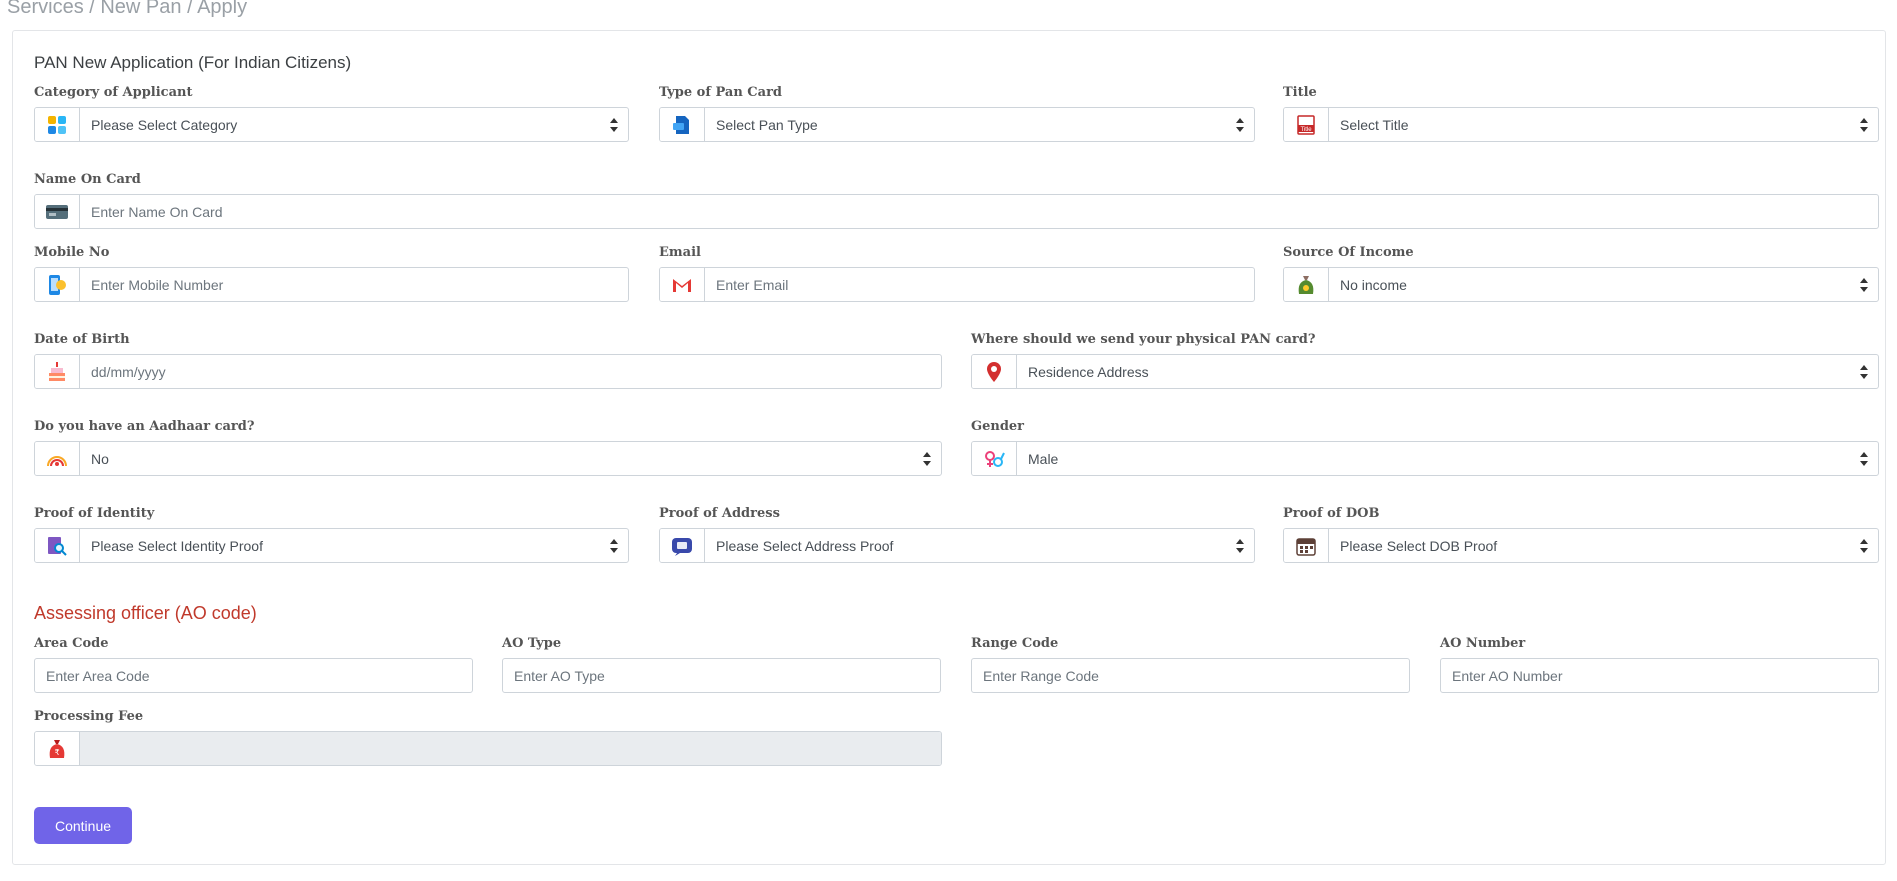 This screenshot has width=1897, height=881. I want to click on range-code-label: Range Code, so click(1015, 643).